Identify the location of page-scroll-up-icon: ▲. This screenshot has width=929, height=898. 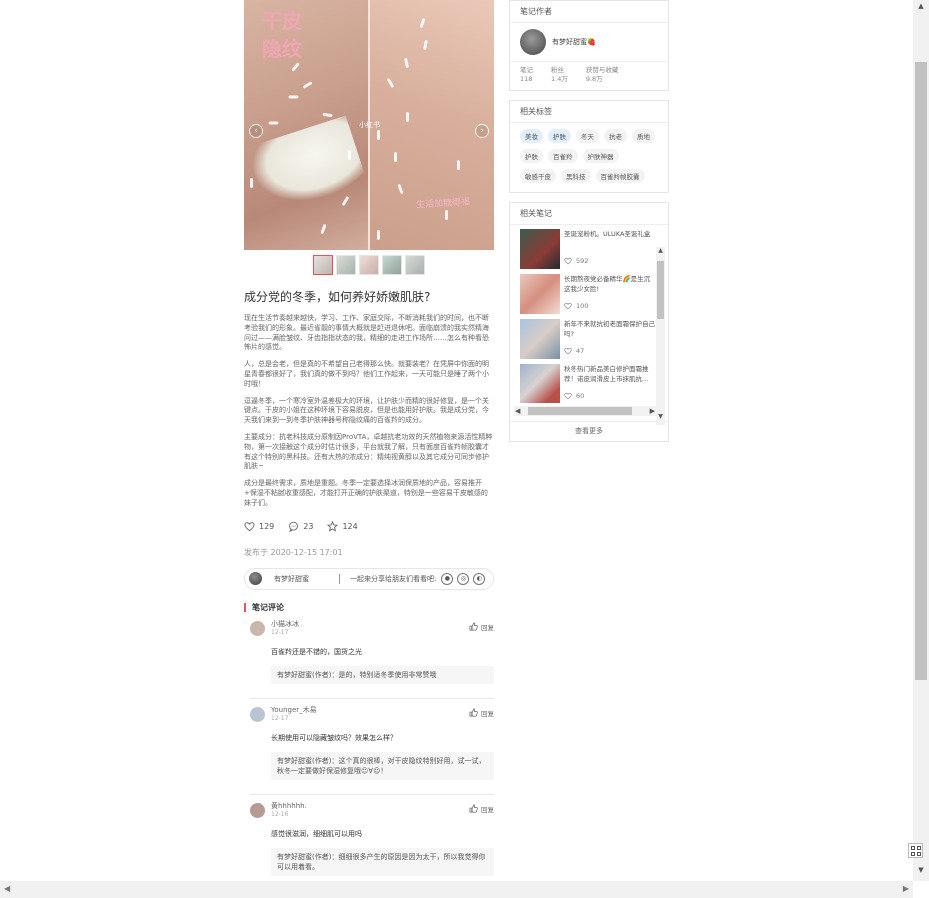
(921, 6).